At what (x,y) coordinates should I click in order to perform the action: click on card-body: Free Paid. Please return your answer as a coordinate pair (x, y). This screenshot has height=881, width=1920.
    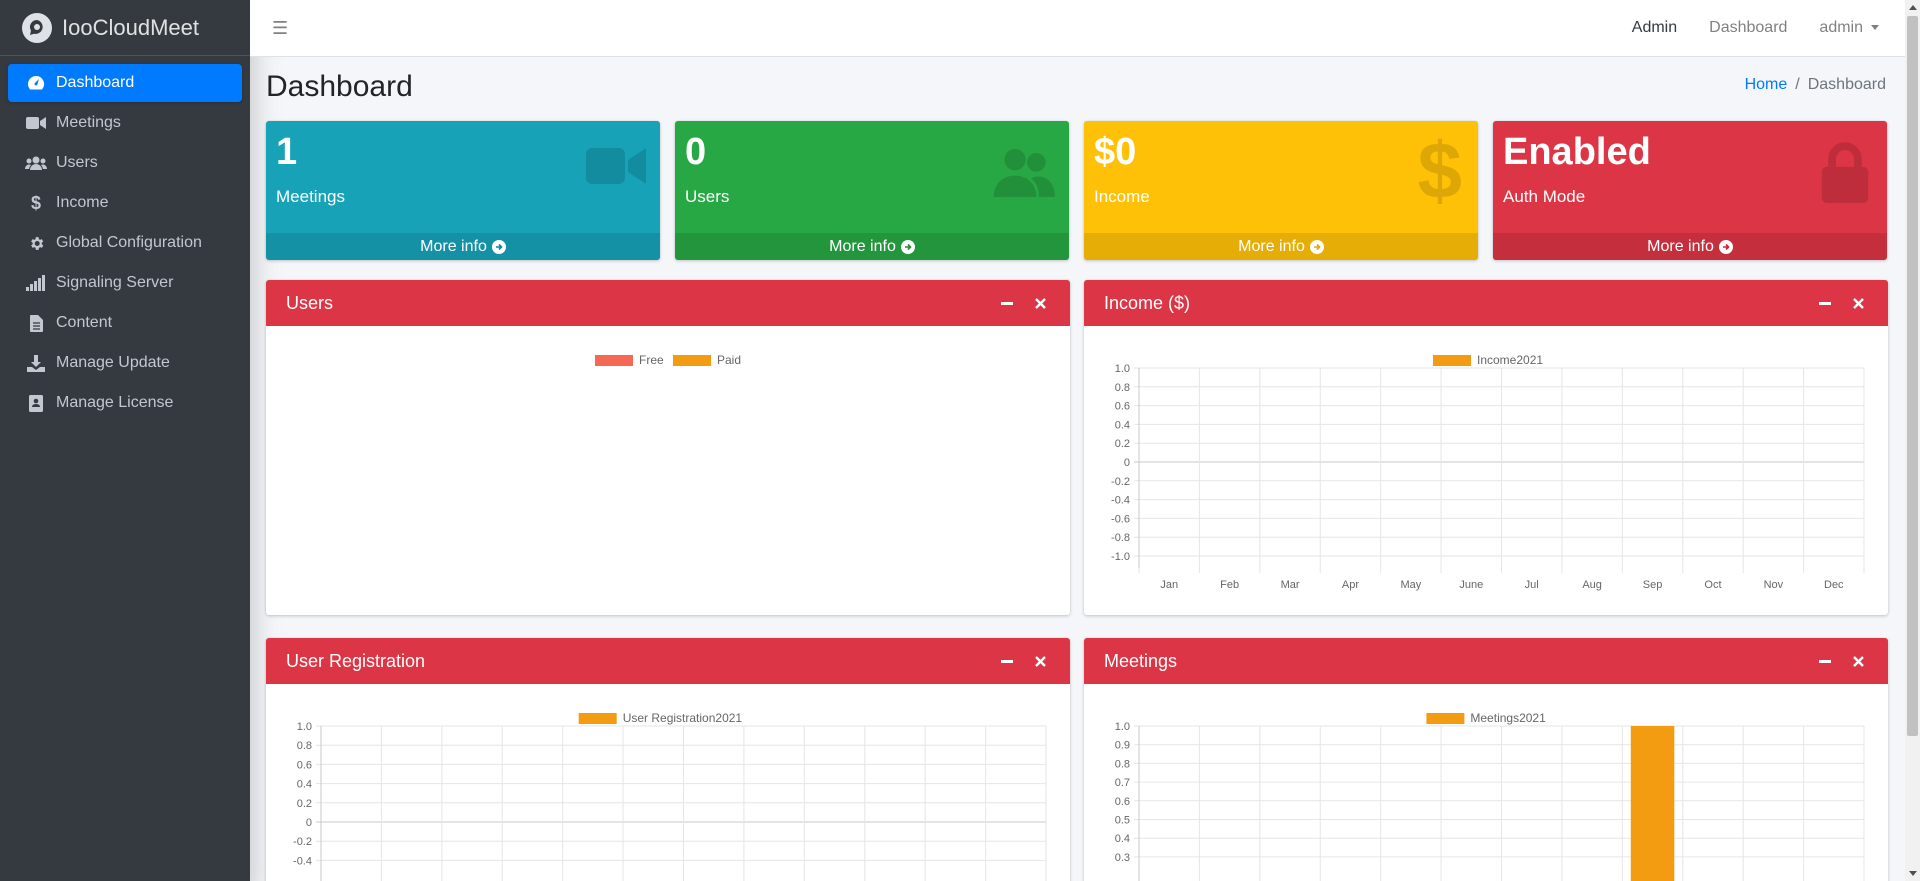
    Looking at the image, I should click on (668, 470).